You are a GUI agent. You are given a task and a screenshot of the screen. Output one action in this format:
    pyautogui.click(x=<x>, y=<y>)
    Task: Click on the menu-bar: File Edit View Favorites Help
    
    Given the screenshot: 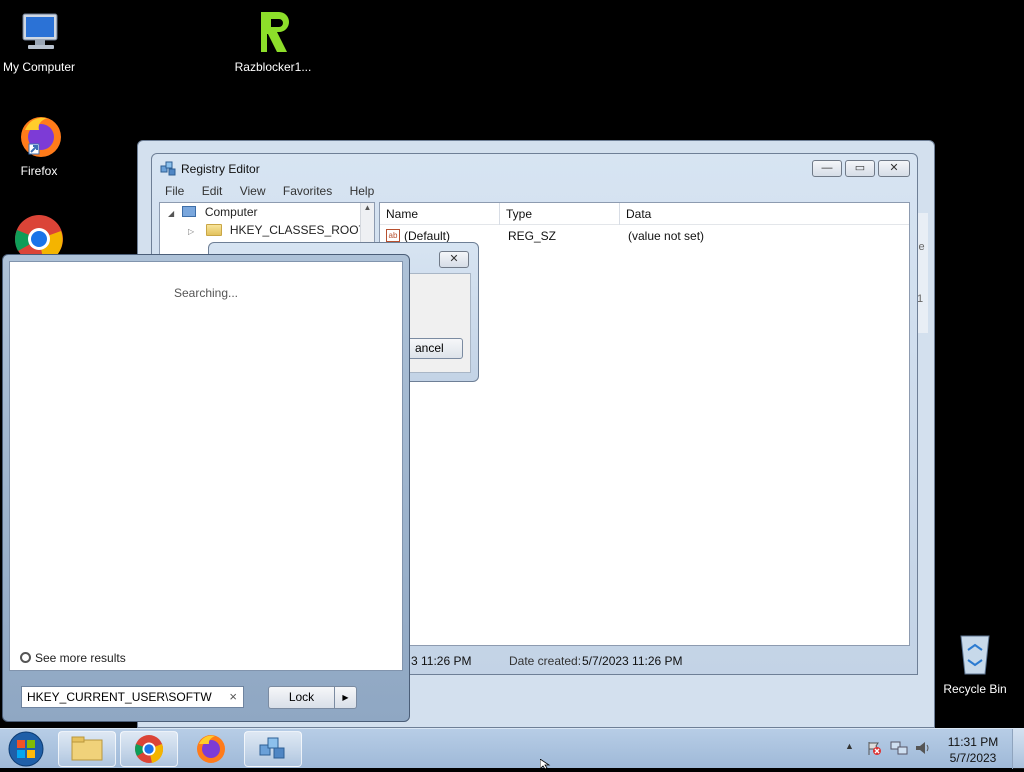 What is the action you would take?
    pyautogui.click(x=276, y=193)
    